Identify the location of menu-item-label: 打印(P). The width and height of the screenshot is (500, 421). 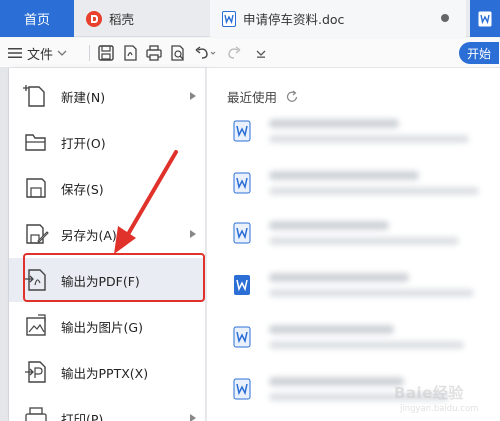
(82, 416).